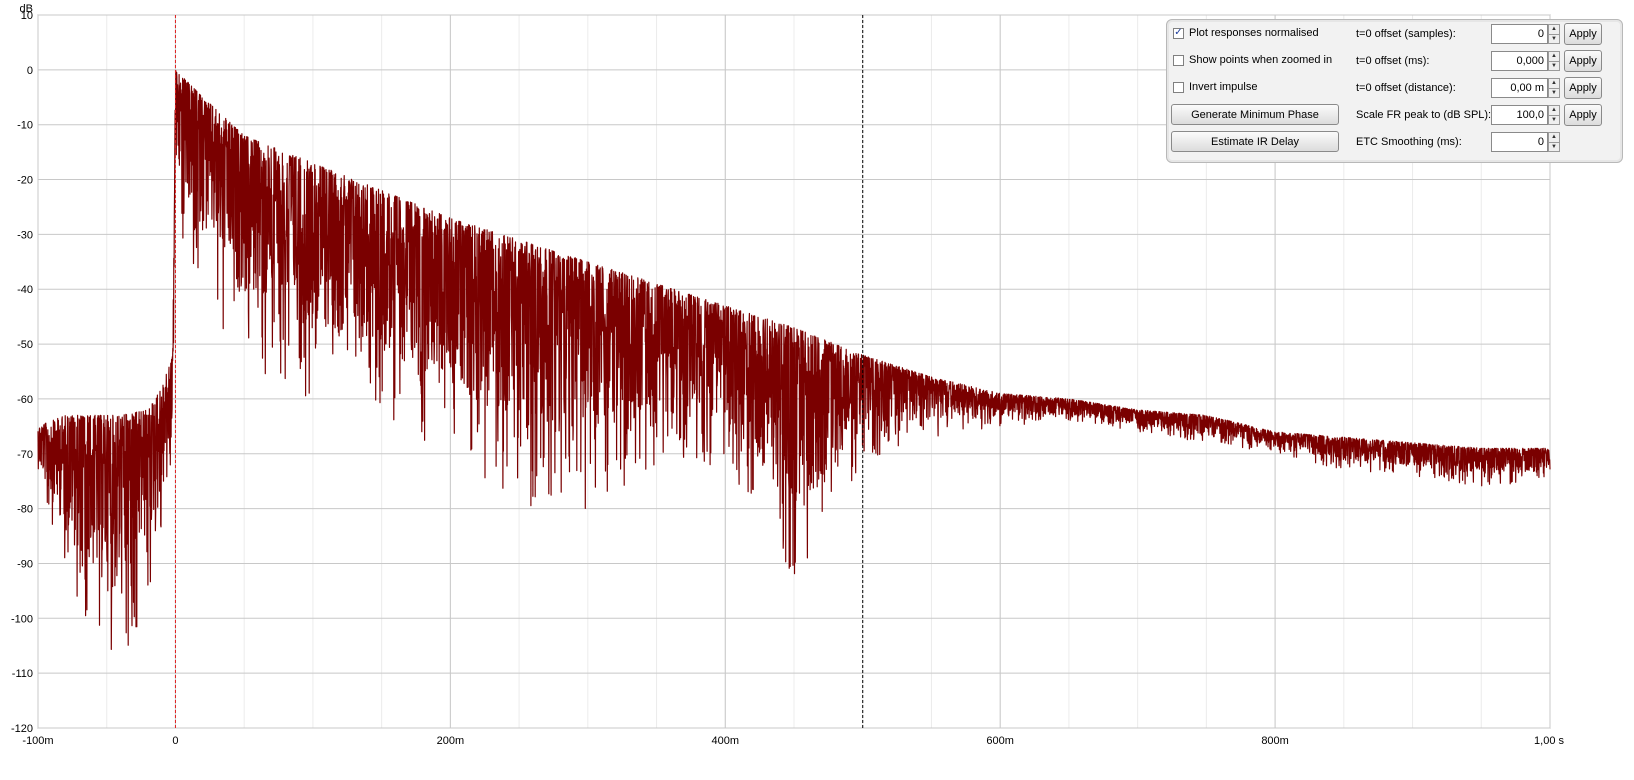 The width and height of the screenshot is (1634, 780). I want to click on y-tick-label: -40, so click(25, 290).